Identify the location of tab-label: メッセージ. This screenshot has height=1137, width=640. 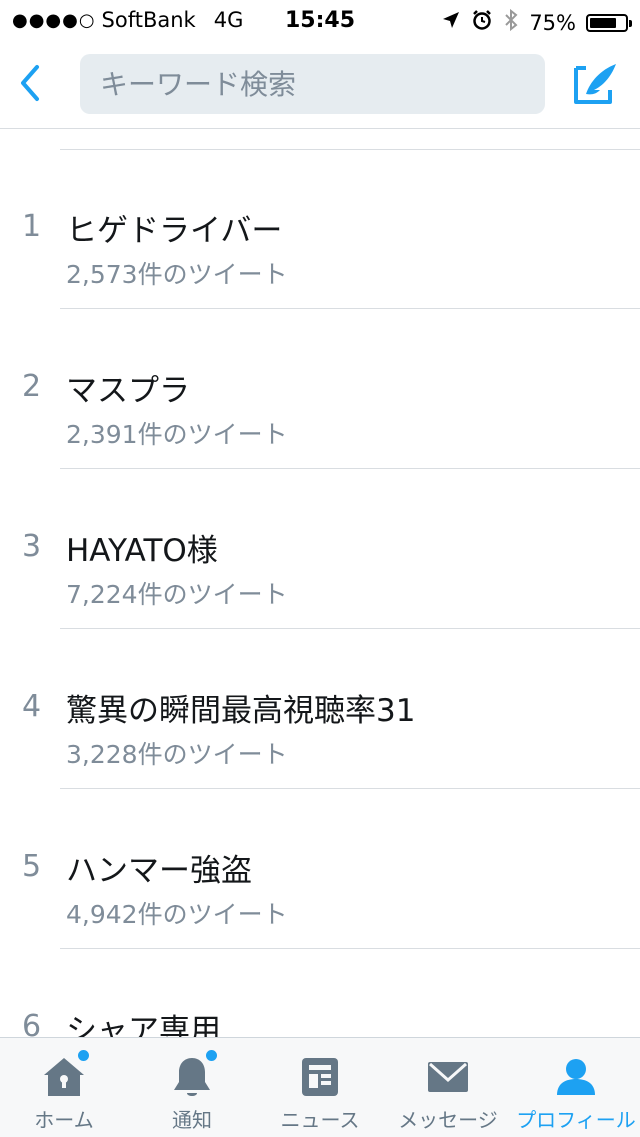
(448, 1120).